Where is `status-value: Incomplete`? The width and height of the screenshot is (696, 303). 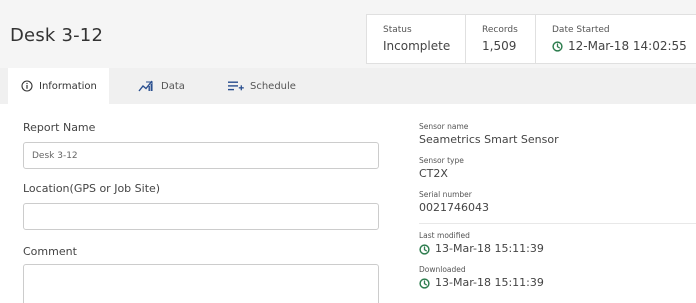 status-value: Incomplete is located at coordinates (417, 46).